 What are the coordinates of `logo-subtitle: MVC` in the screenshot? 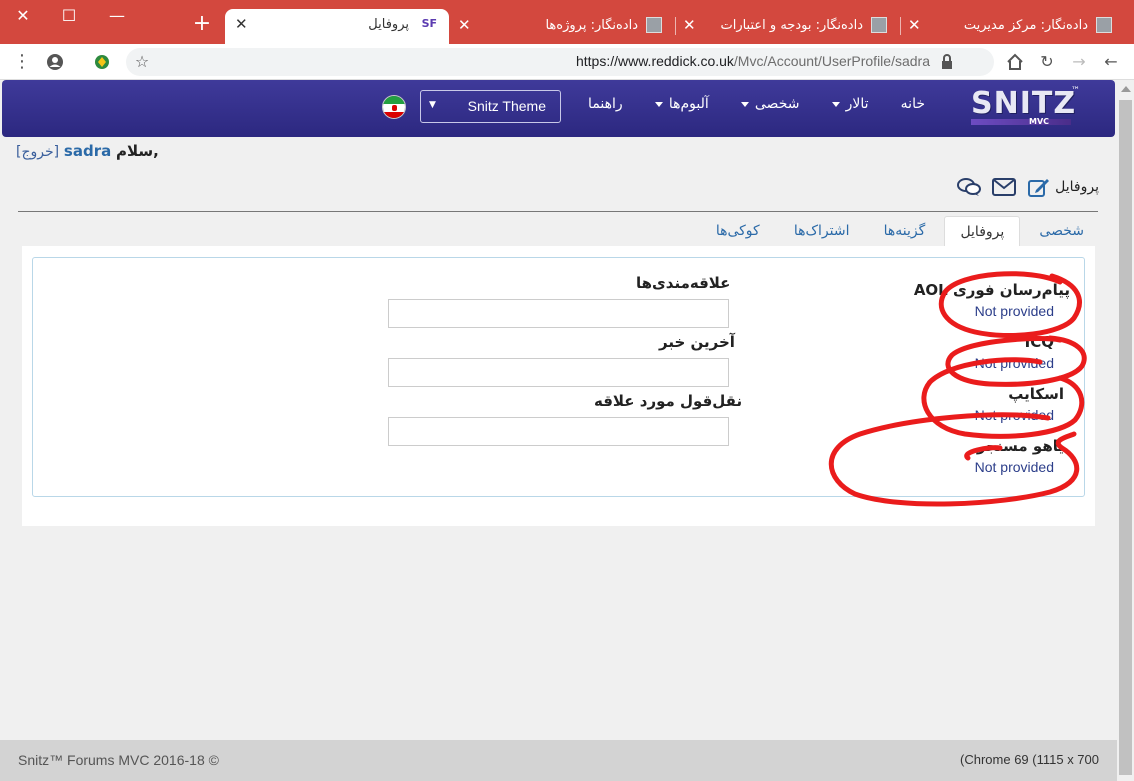 It's located at (1039, 121).